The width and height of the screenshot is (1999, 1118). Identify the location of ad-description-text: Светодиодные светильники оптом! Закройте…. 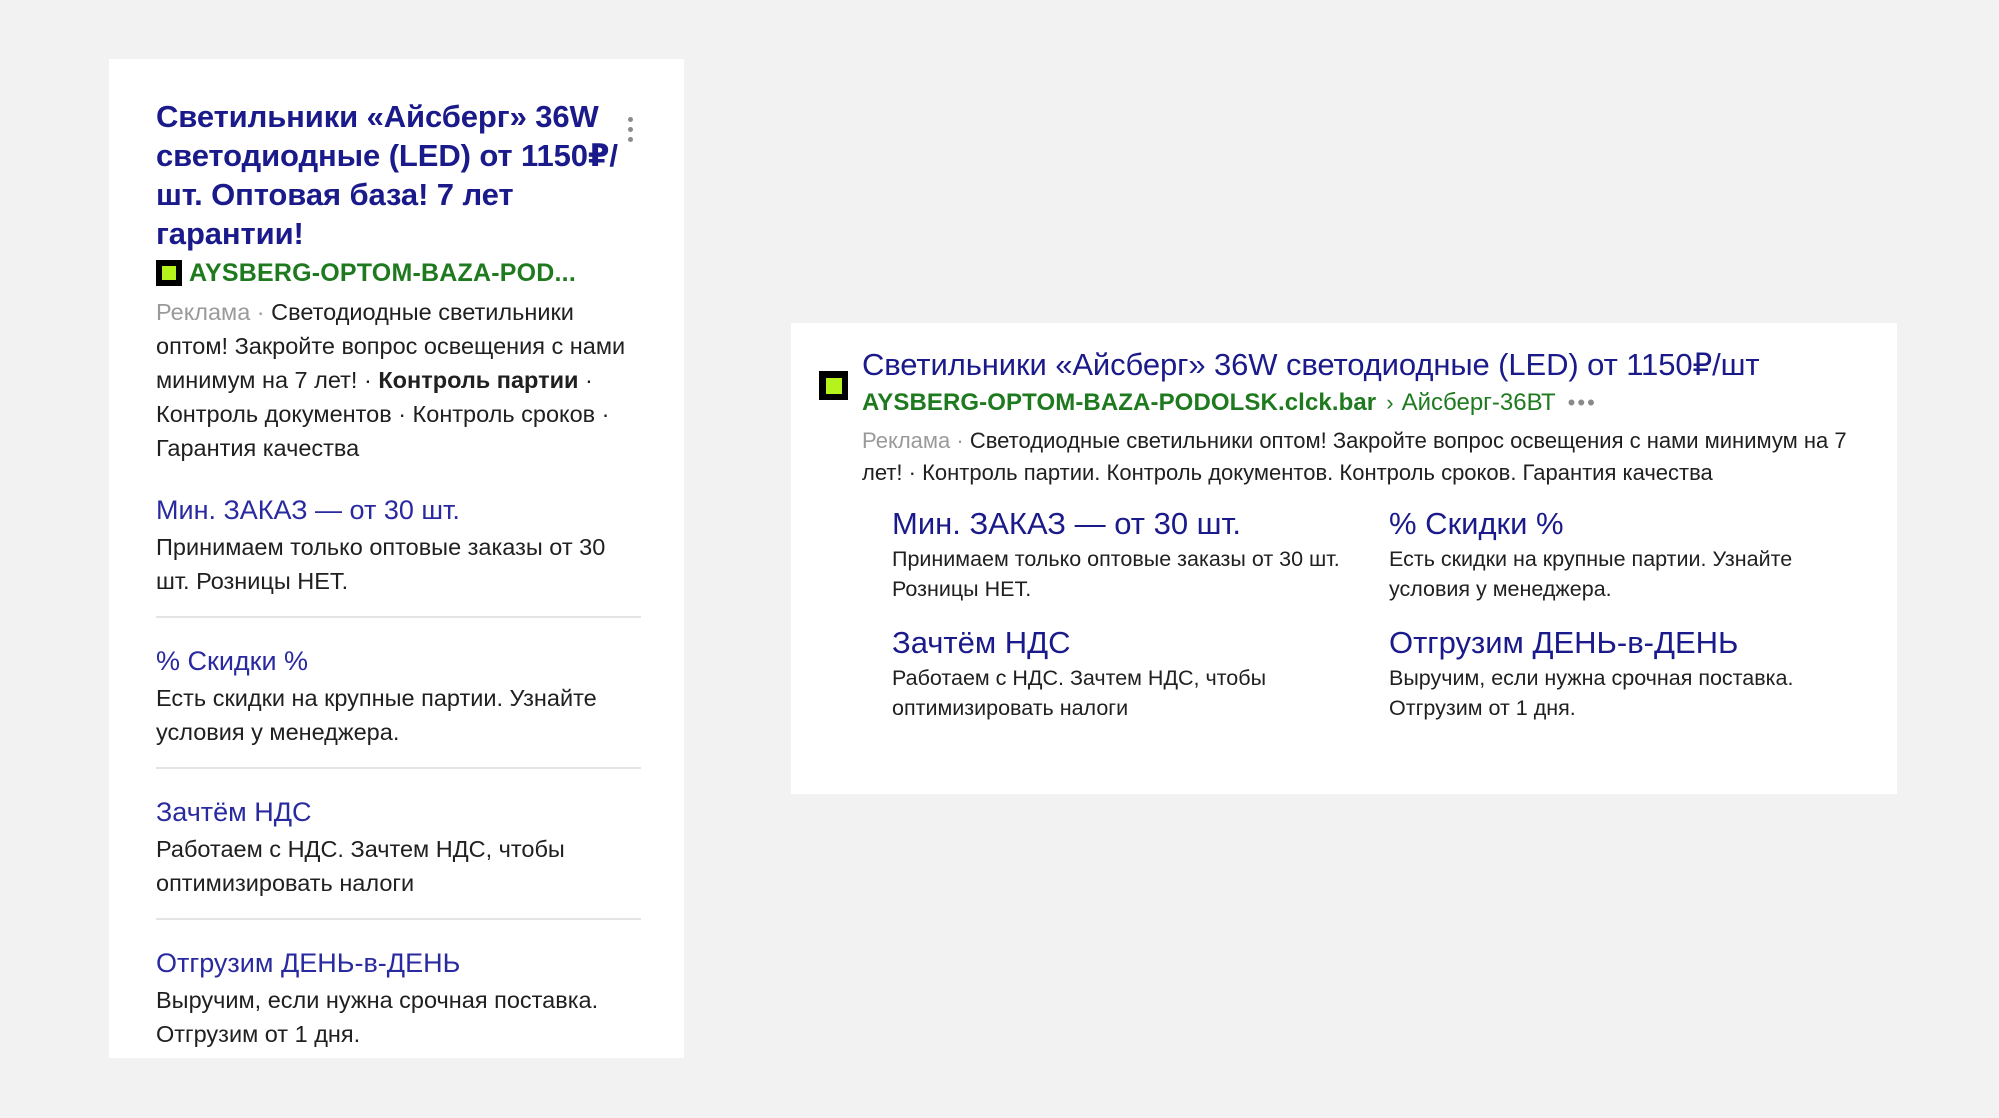
(1354, 456).